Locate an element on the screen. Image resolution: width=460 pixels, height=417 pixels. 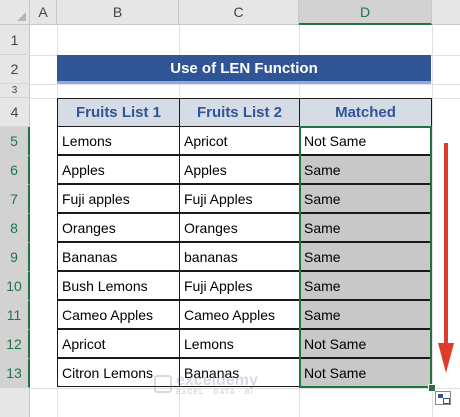
sheet-title: Use of LEN Function is located at coordinates (244, 69).